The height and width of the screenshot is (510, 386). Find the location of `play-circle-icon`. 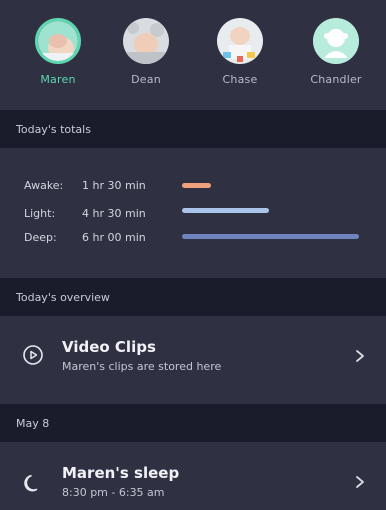

play-circle-icon is located at coordinates (33, 355).